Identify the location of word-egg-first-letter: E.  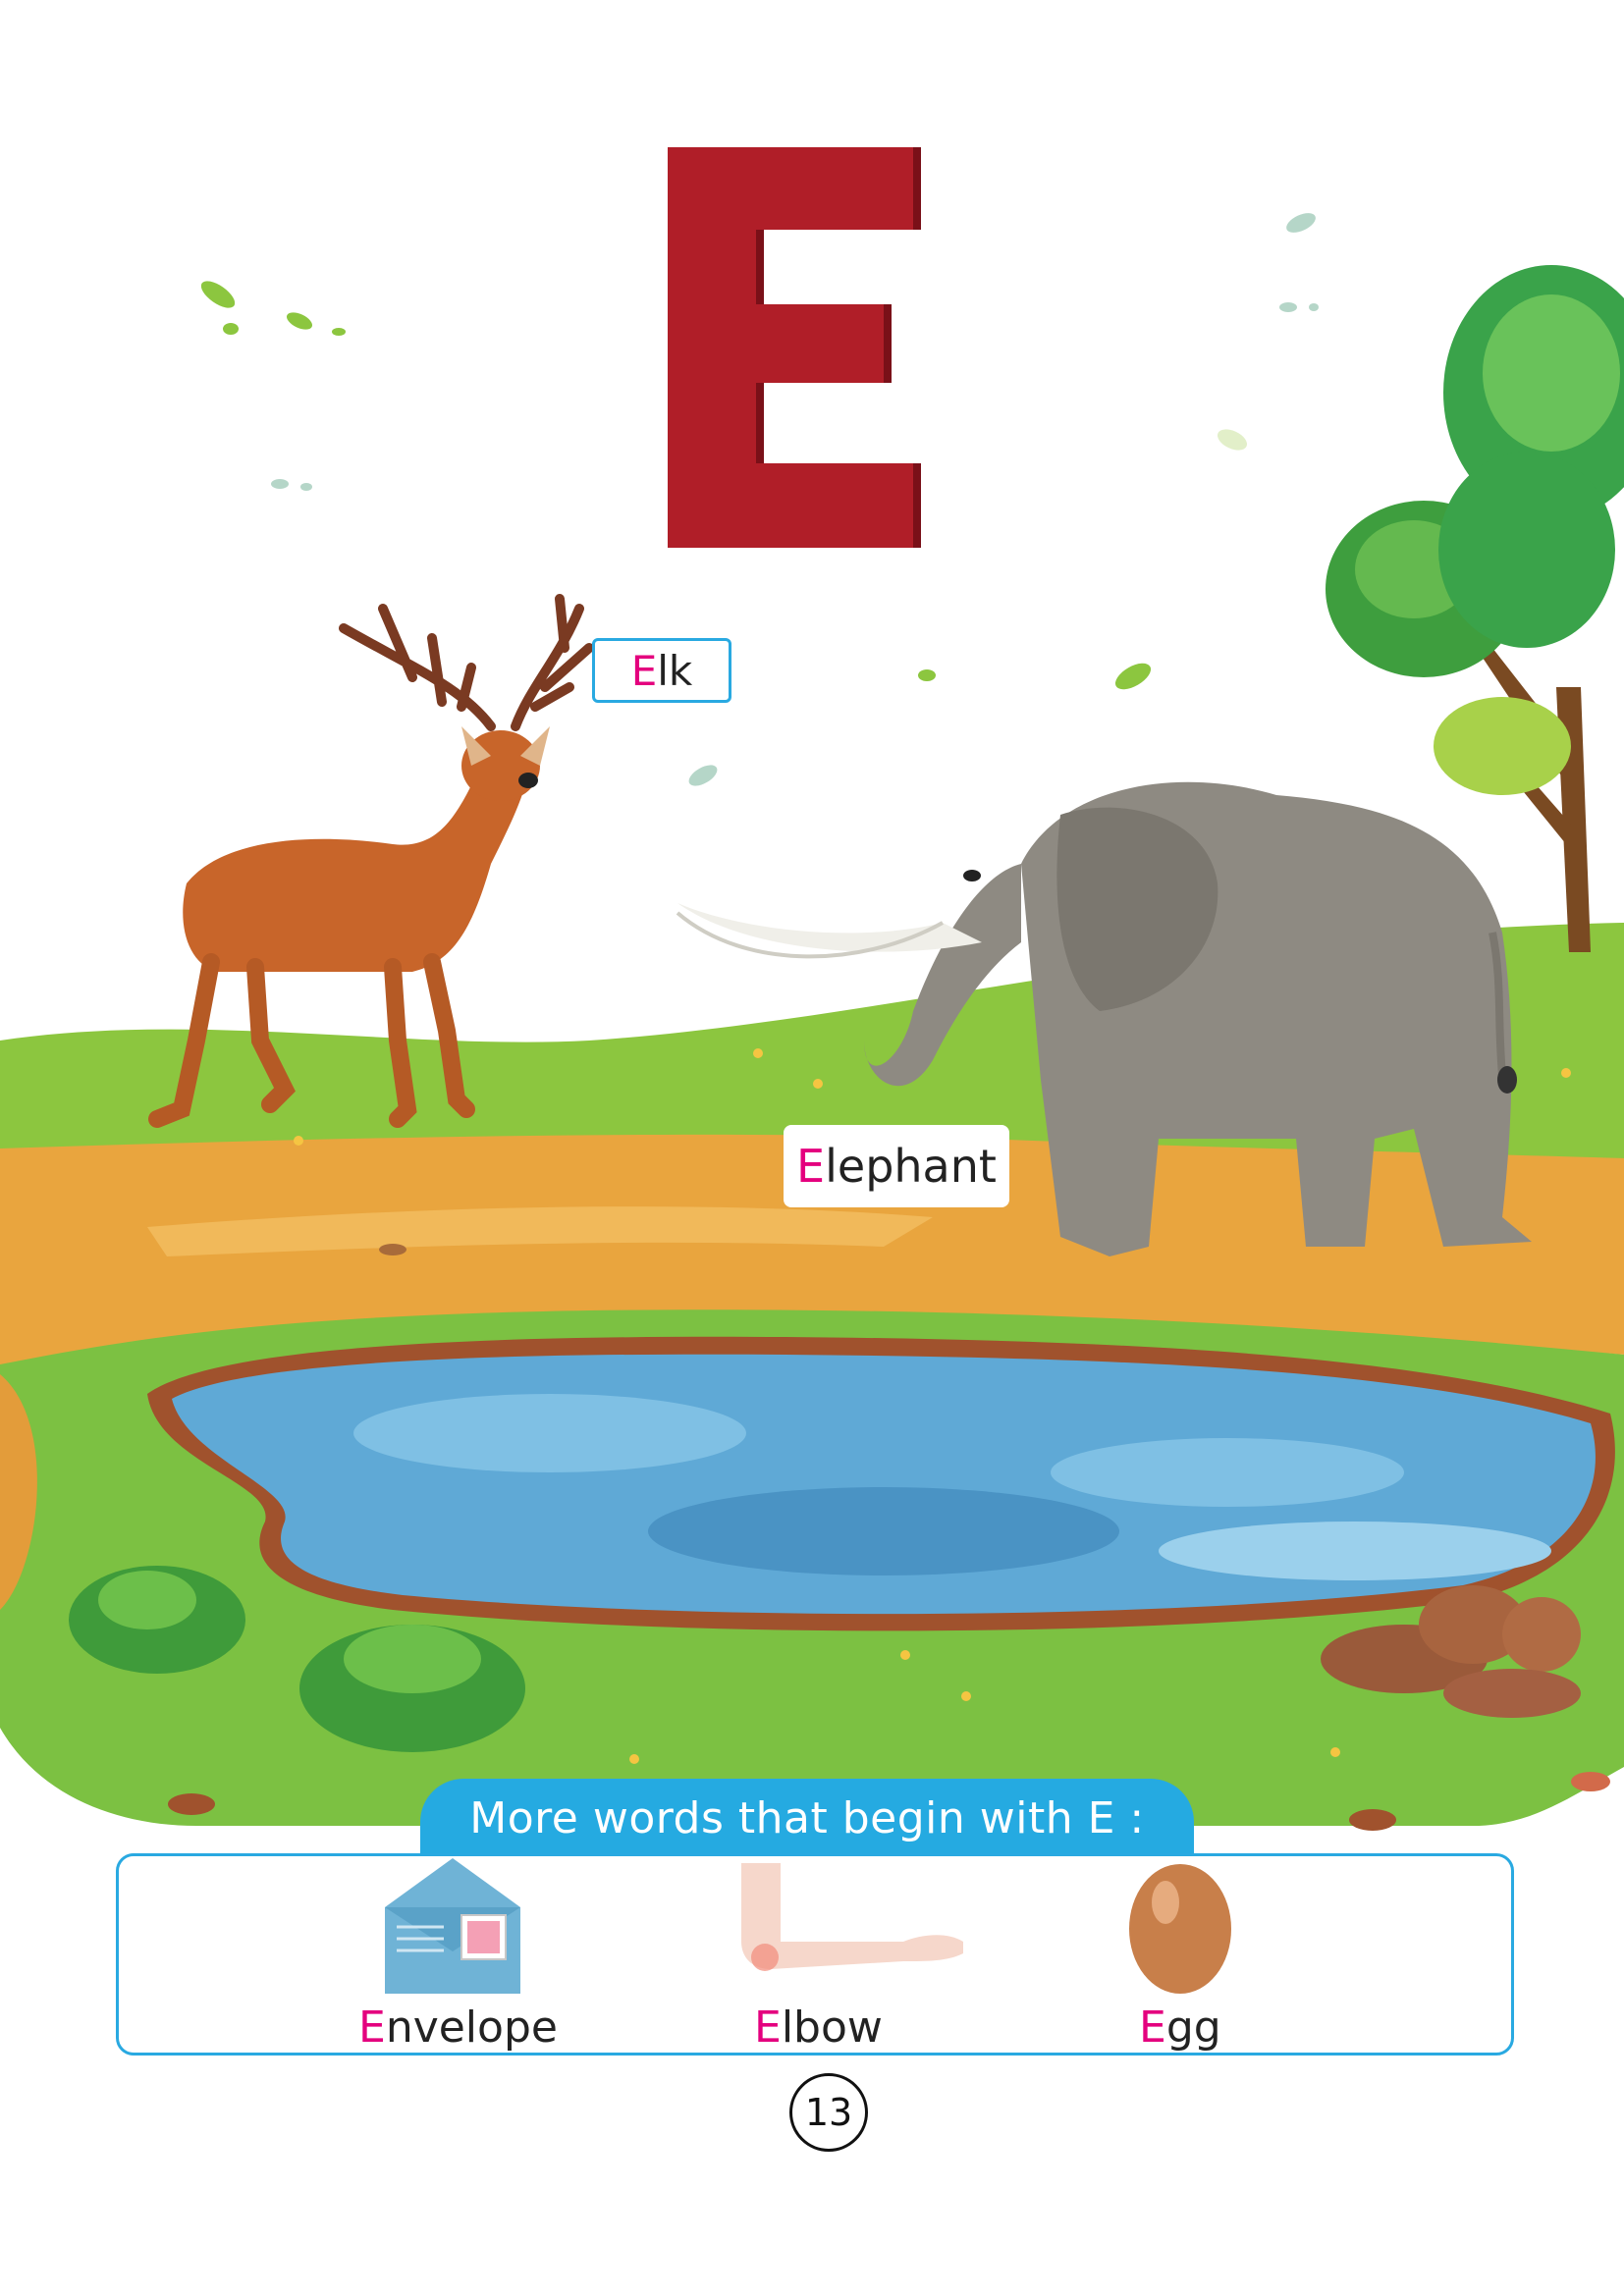
(1152, 2028).